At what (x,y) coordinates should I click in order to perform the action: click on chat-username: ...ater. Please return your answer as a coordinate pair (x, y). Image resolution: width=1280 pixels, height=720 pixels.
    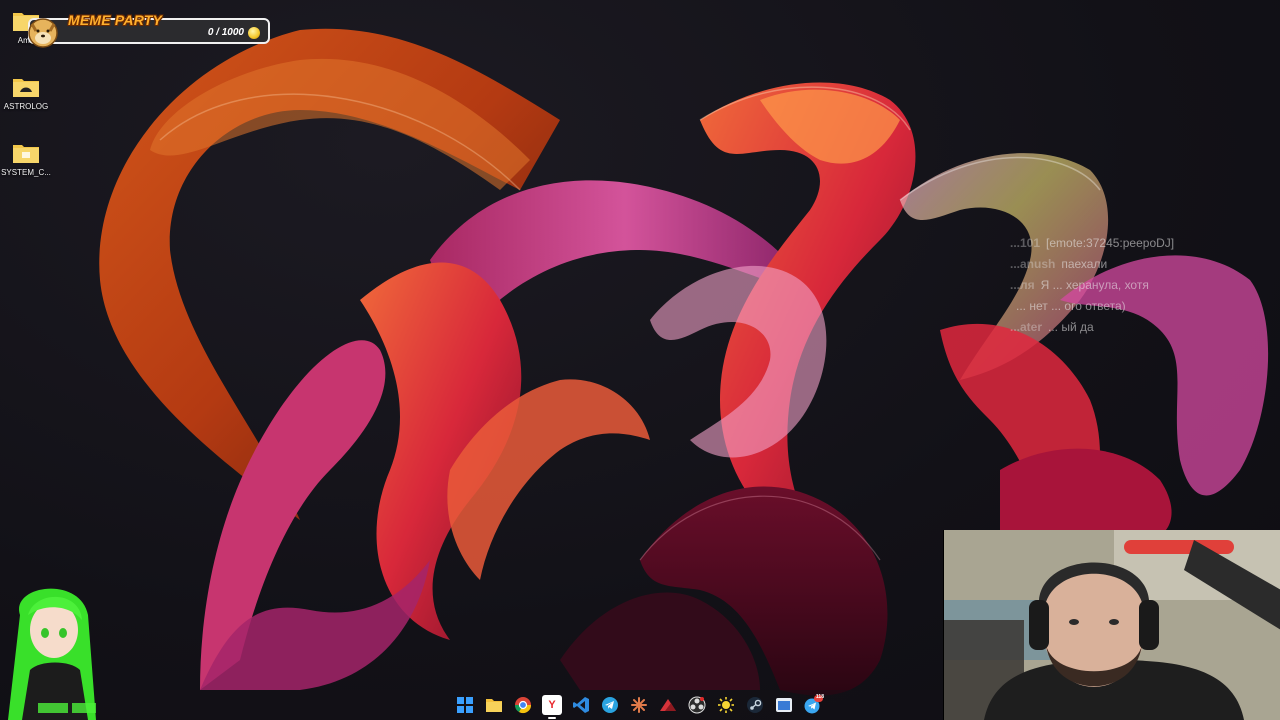
    Looking at the image, I should click on (1026, 327).